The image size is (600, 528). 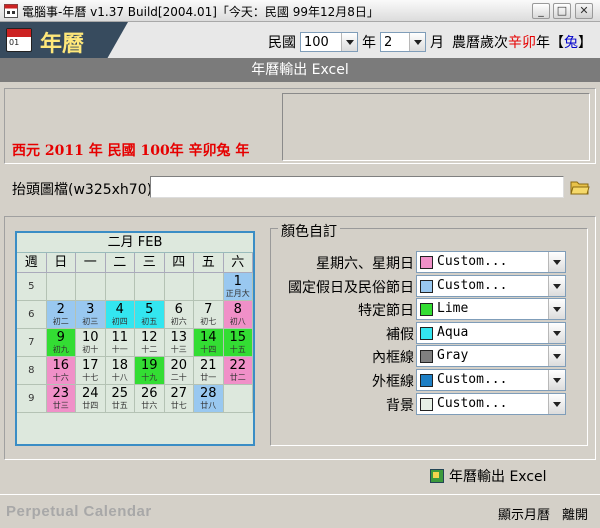 I want to click on calendar-day-cell: 7 初七, so click(x=209, y=315).